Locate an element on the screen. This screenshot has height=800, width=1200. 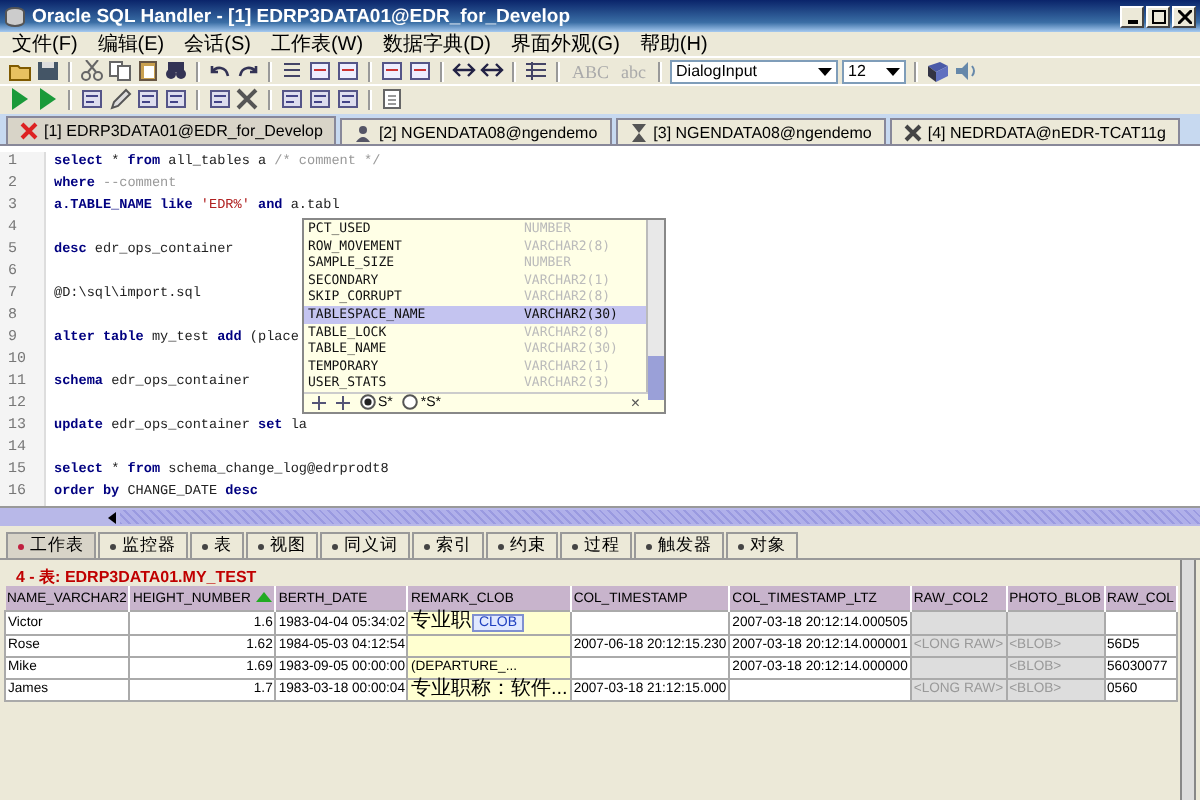
left-arrow-icon is located at coordinates (112, 517).